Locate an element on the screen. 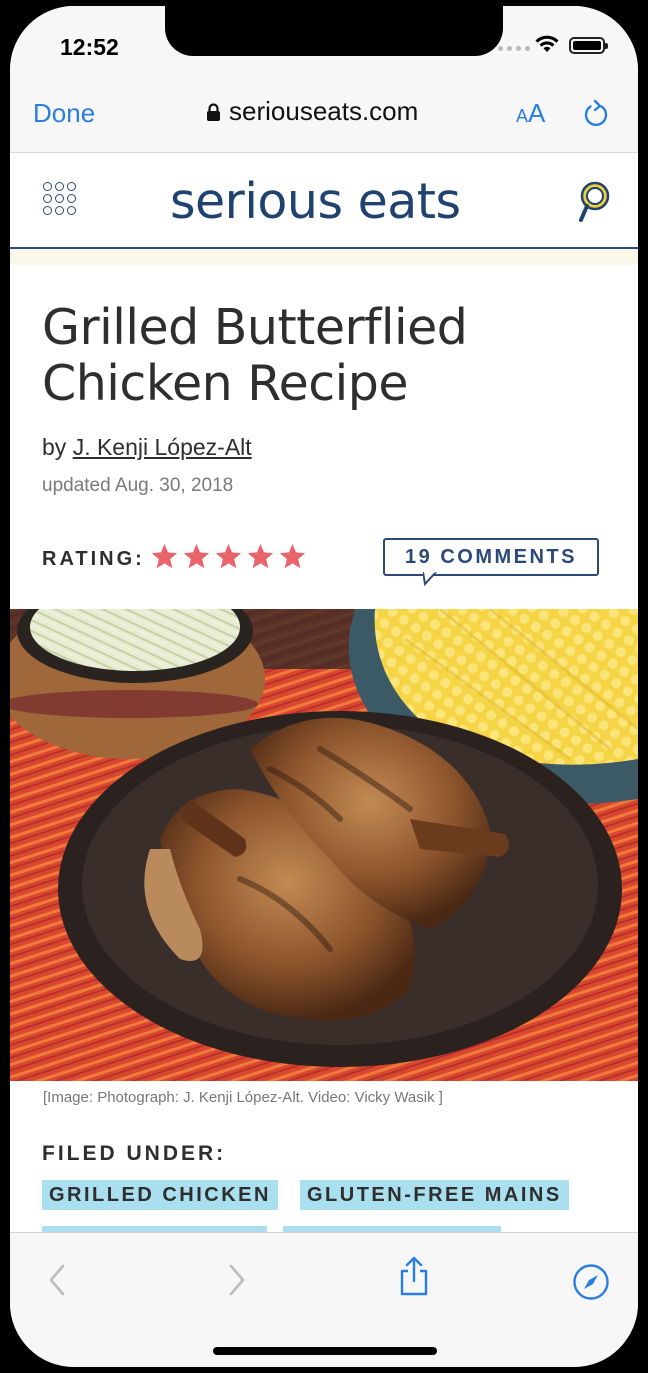  search-icon is located at coordinates (594, 202).